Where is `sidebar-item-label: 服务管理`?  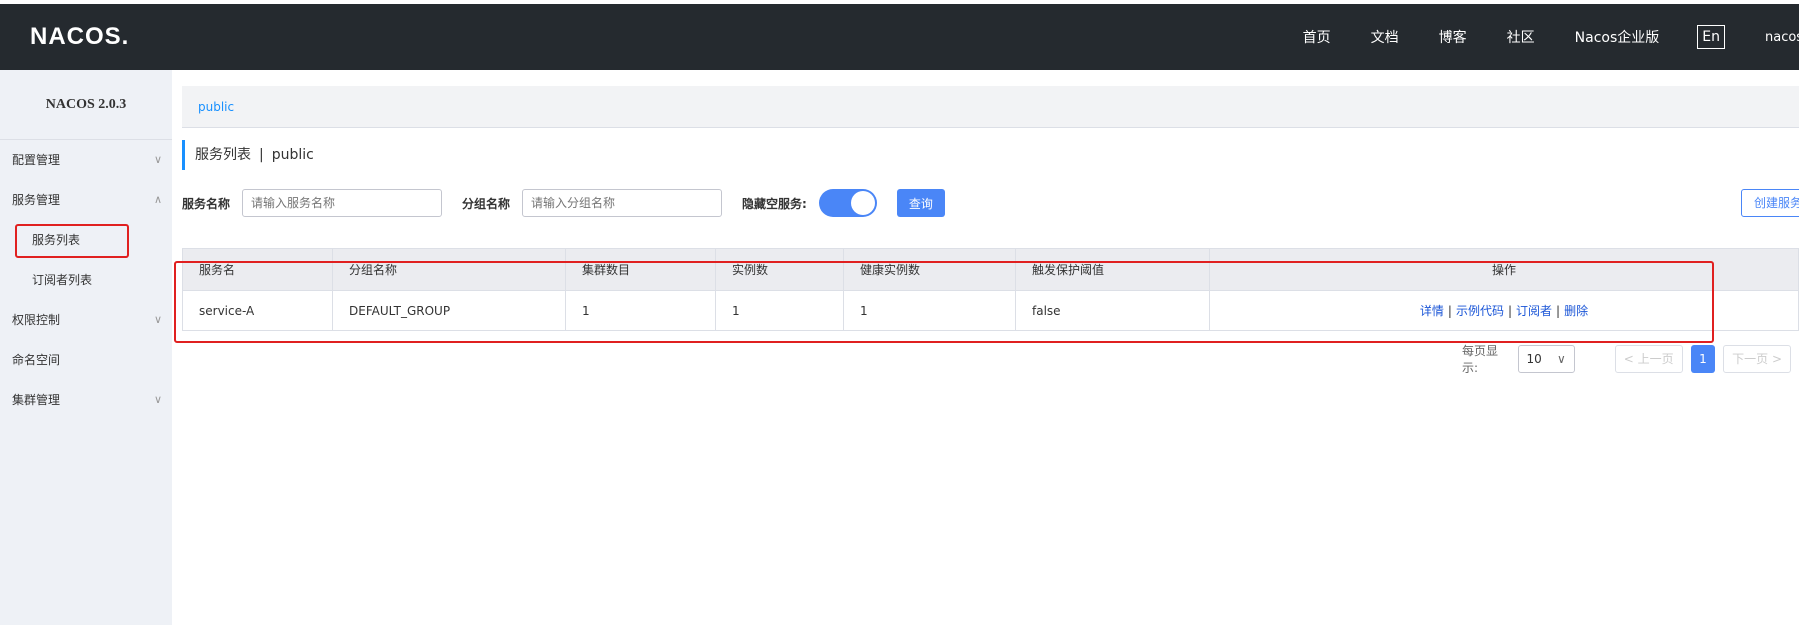
sidebar-item-label: 服务管理 is located at coordinates (36, 200).